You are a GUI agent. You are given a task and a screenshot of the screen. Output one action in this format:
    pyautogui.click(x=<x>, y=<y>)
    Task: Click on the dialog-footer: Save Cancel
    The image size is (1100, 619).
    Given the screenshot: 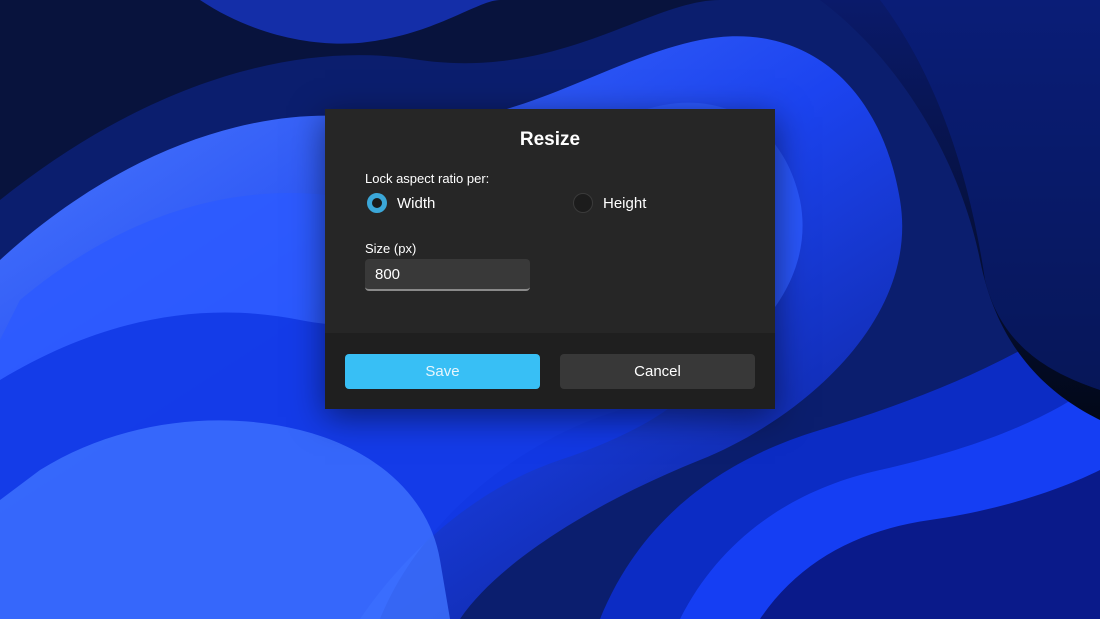 What is the action you would take?
    pyautogui.click(x=550, y=371)
    